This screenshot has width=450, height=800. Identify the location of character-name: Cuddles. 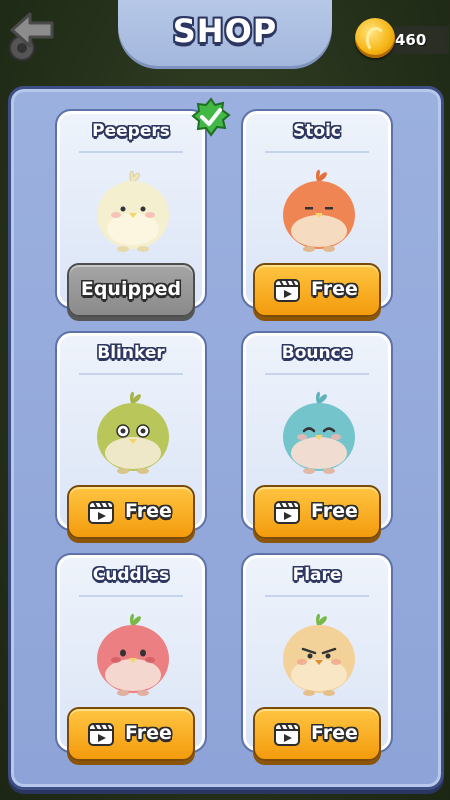
(131, 575).